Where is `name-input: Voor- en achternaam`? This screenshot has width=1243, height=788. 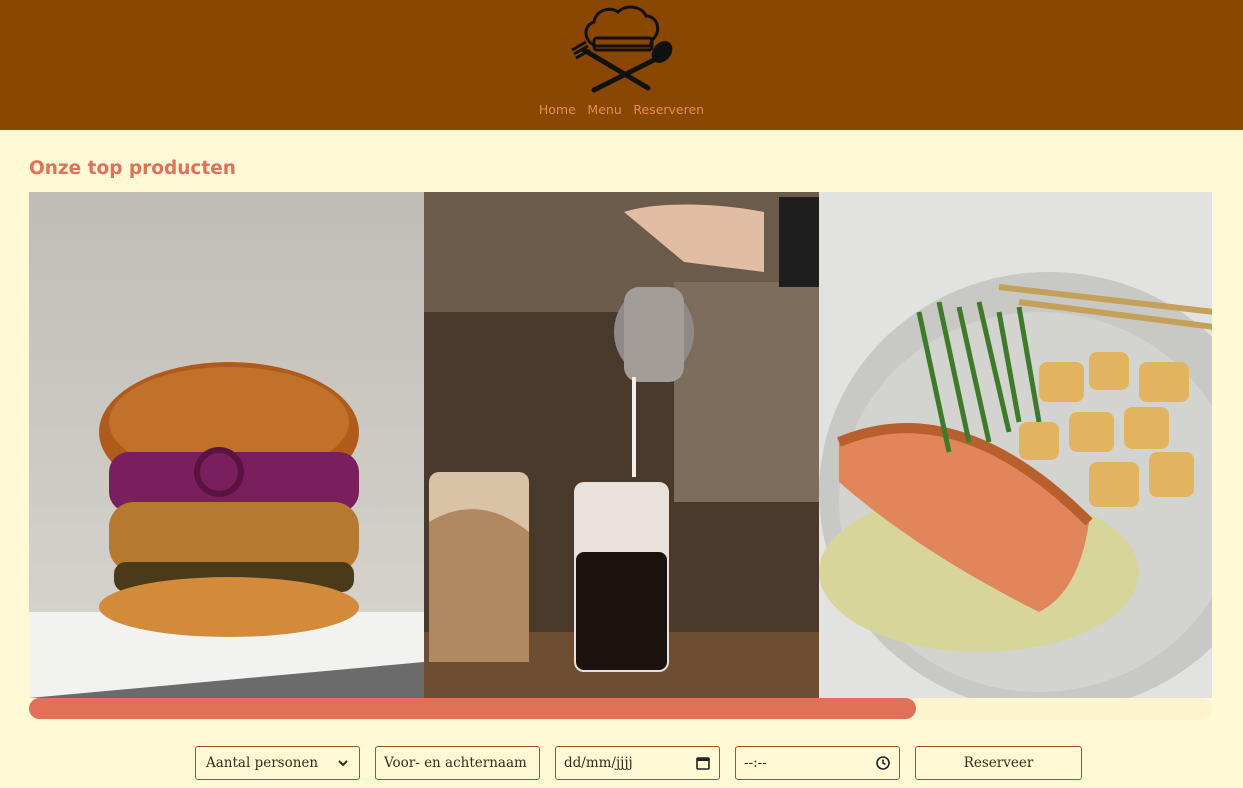 name-input: Voor- en achternaam is located at coordinates (457, 763).